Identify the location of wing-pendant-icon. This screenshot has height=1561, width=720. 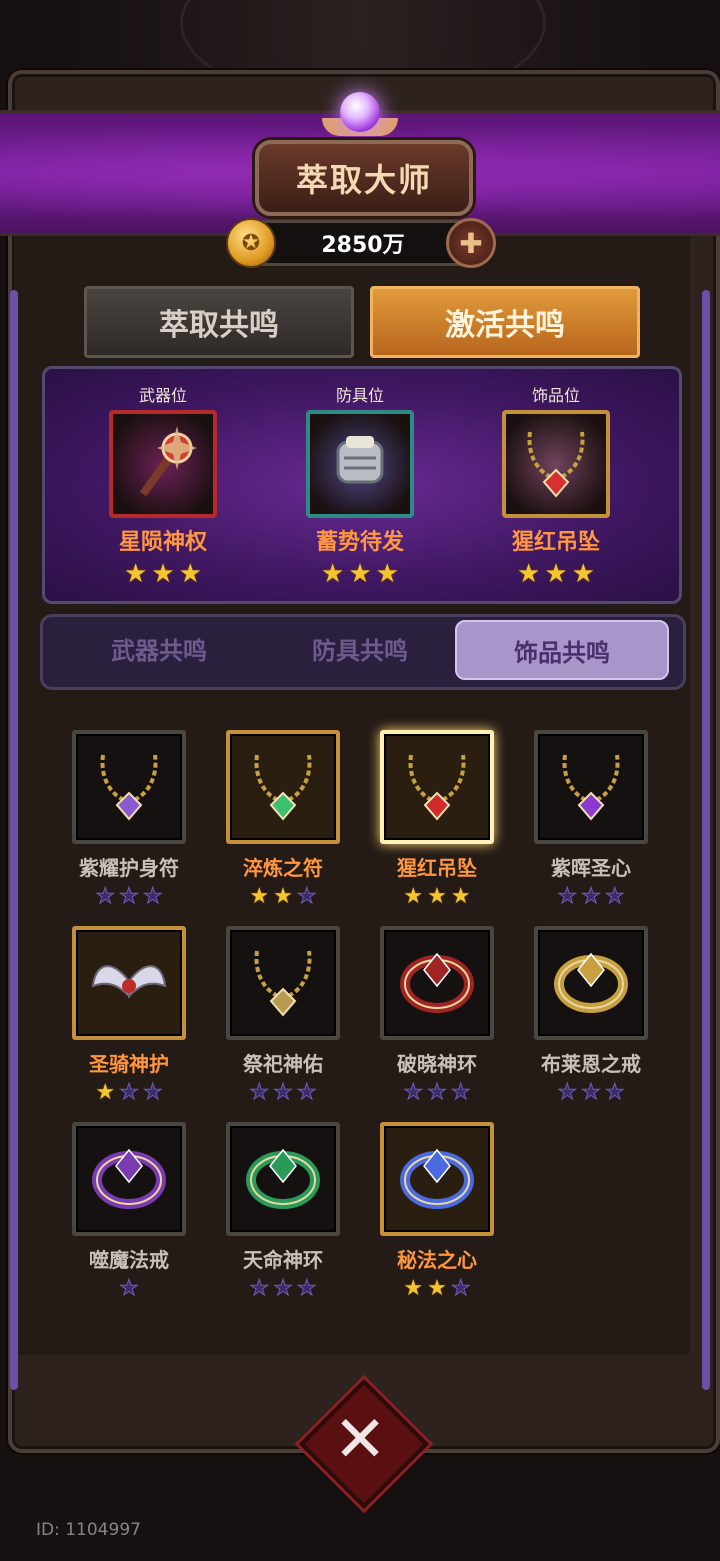
(129, 983).